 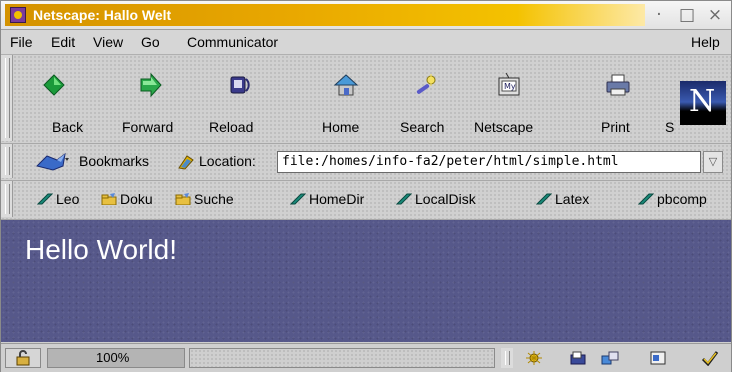 I want to click on personal-link-latex: Latex, so click(x=562, y=199).